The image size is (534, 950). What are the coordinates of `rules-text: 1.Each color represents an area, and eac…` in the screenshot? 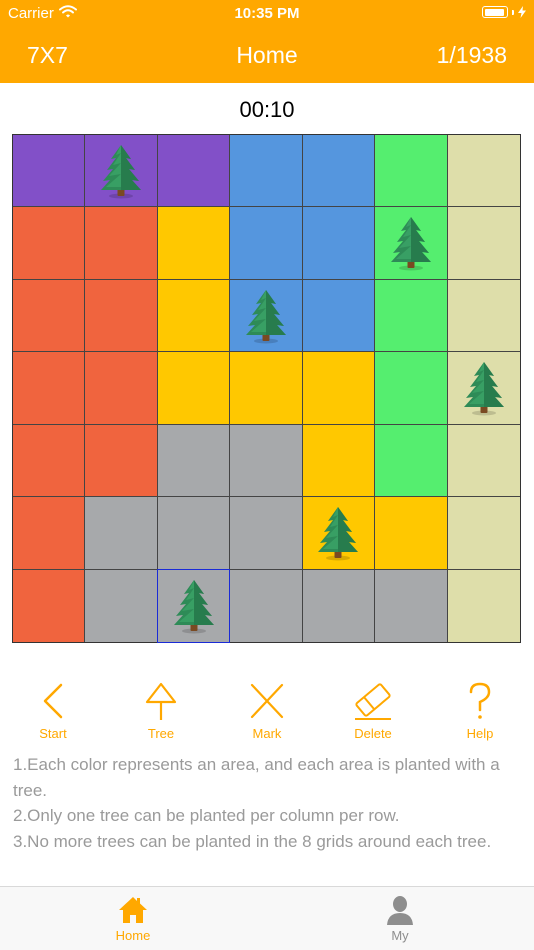 It's located at (260, 803).